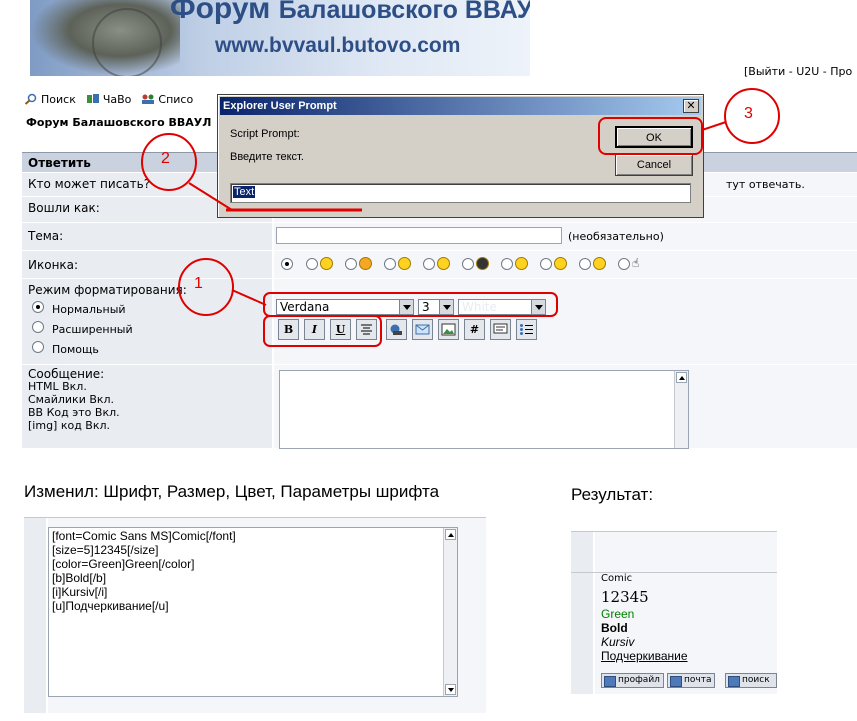  I want to click on list-icon, so click(526, 329).